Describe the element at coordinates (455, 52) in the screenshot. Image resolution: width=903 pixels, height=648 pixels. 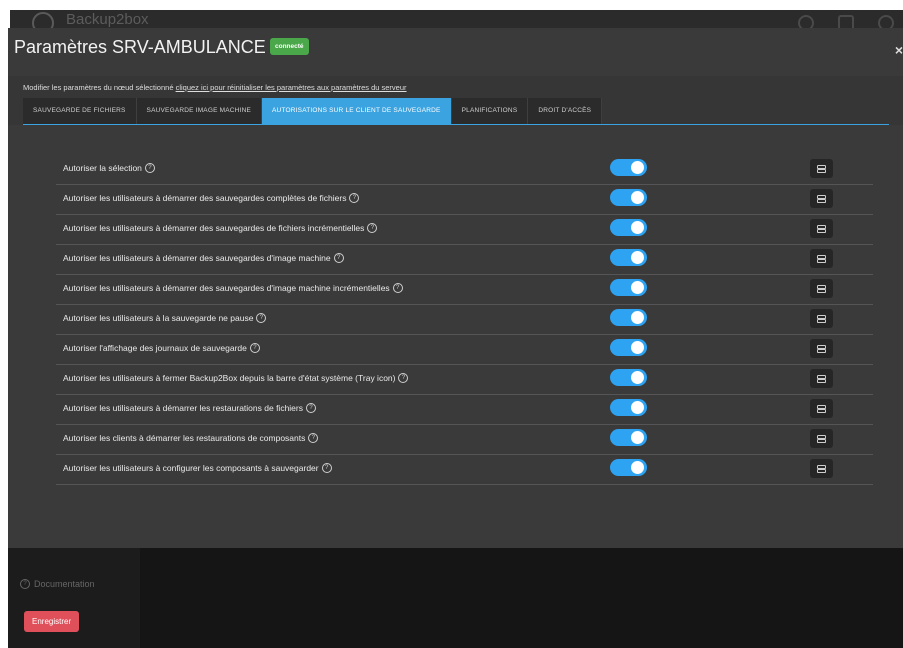
I see `modal-header: Paramètres SRV-AMBULANCE connecté ×` at that location.